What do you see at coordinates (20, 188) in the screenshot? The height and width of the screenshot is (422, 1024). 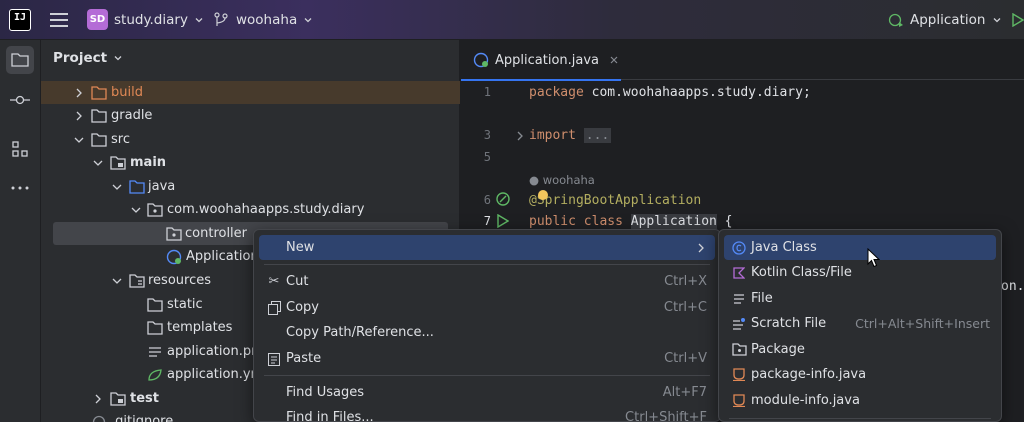 I see `more-tools-button` at bounding box center [20, 188].